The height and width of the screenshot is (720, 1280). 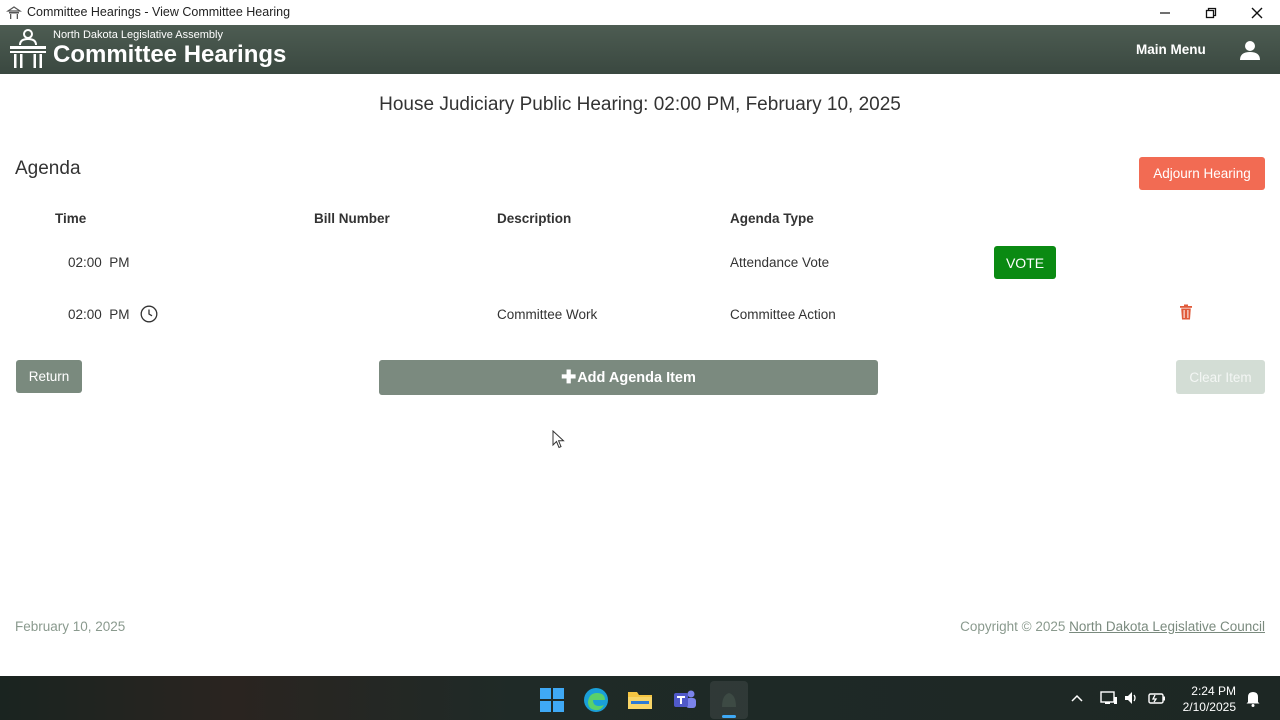 What do you see at coordinates (772, 218) in the screenshot?
I see `column-header-agenda-type: Agenda Type` at bounding box center [772, 218].